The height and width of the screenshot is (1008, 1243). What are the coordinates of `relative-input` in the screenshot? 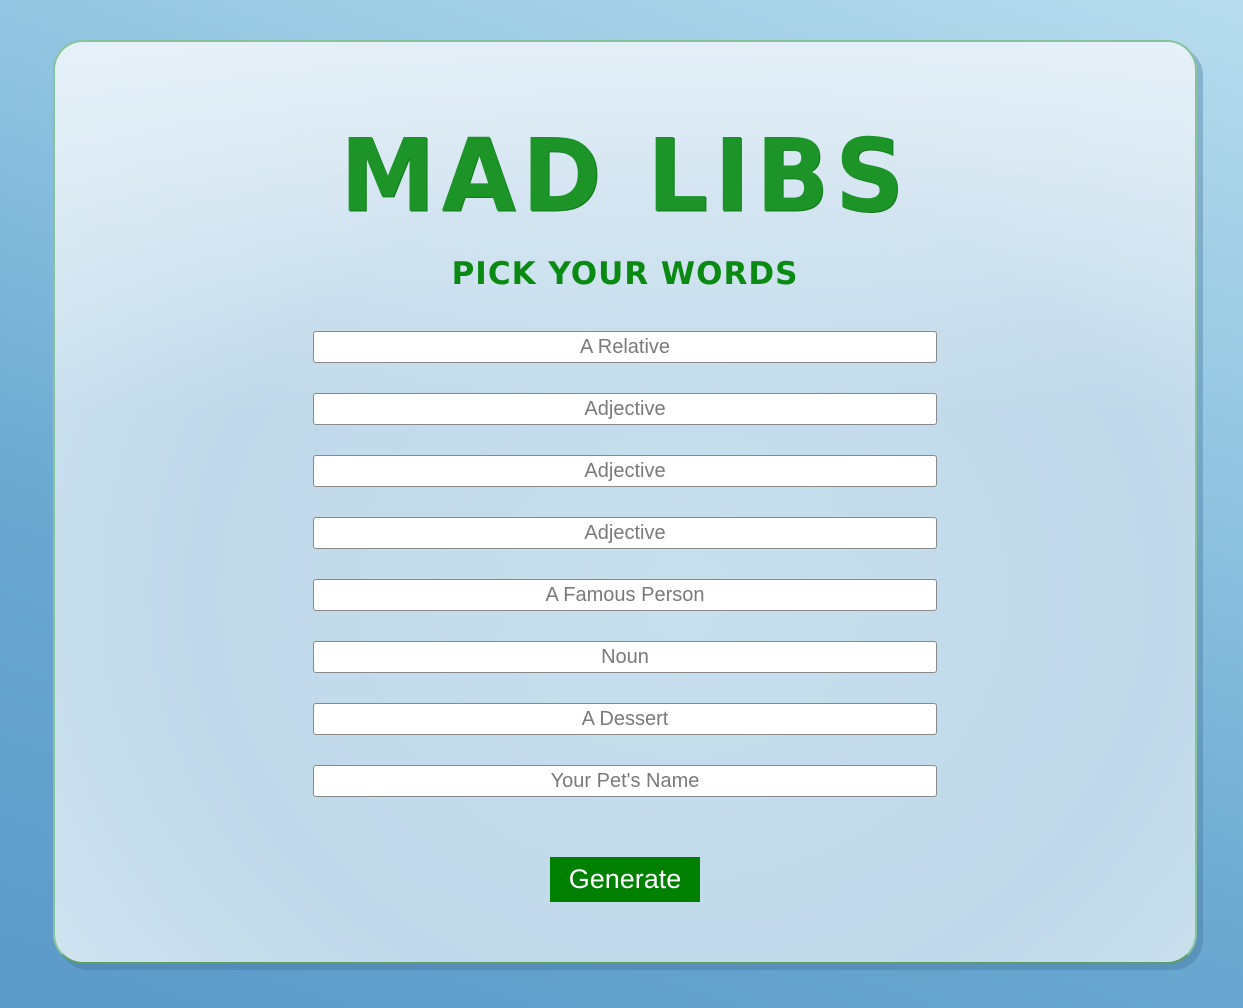 It's located at (625, 347).